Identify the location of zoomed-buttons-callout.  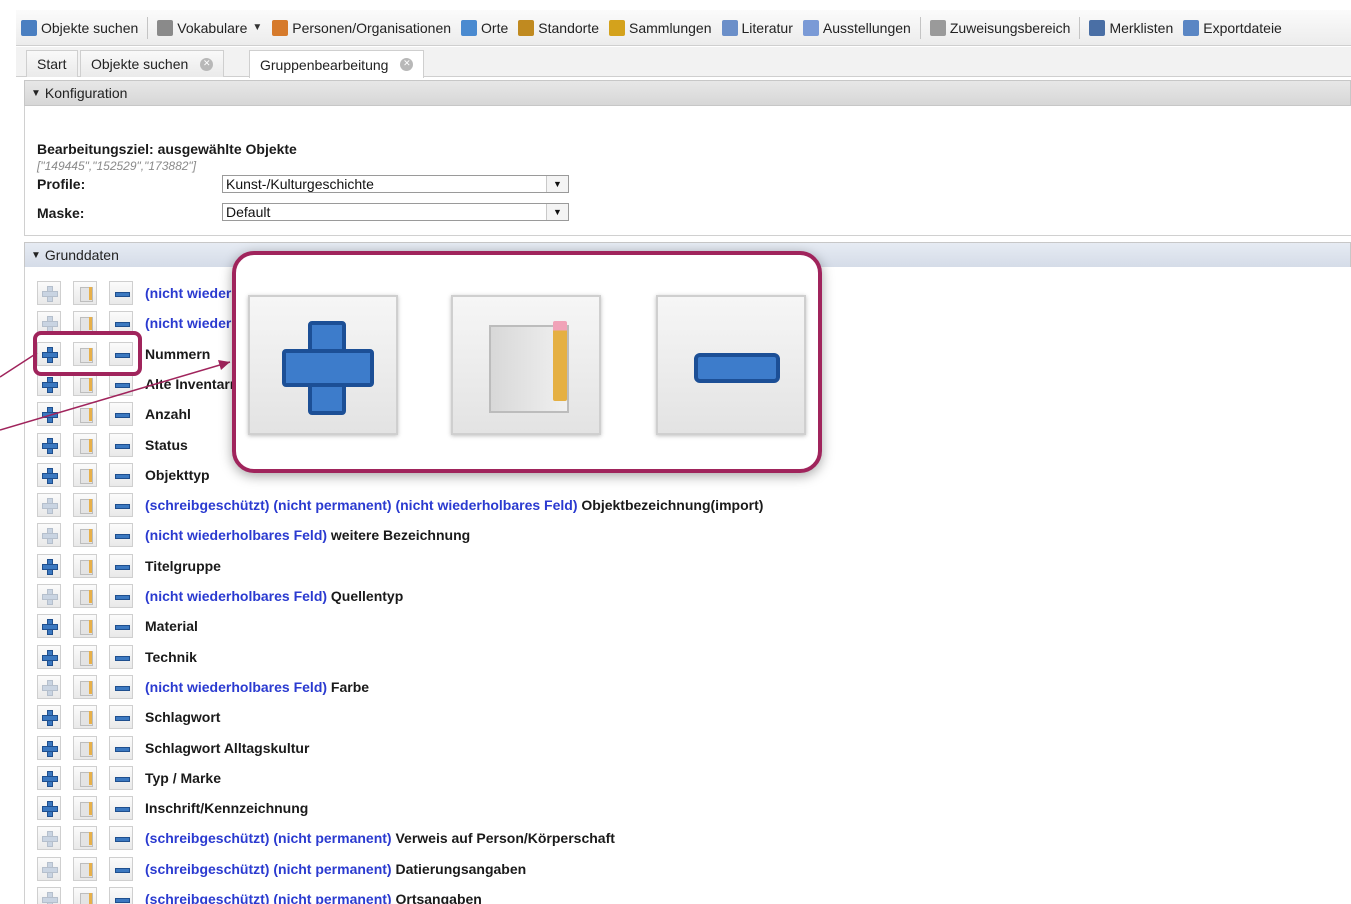
(527, 362).